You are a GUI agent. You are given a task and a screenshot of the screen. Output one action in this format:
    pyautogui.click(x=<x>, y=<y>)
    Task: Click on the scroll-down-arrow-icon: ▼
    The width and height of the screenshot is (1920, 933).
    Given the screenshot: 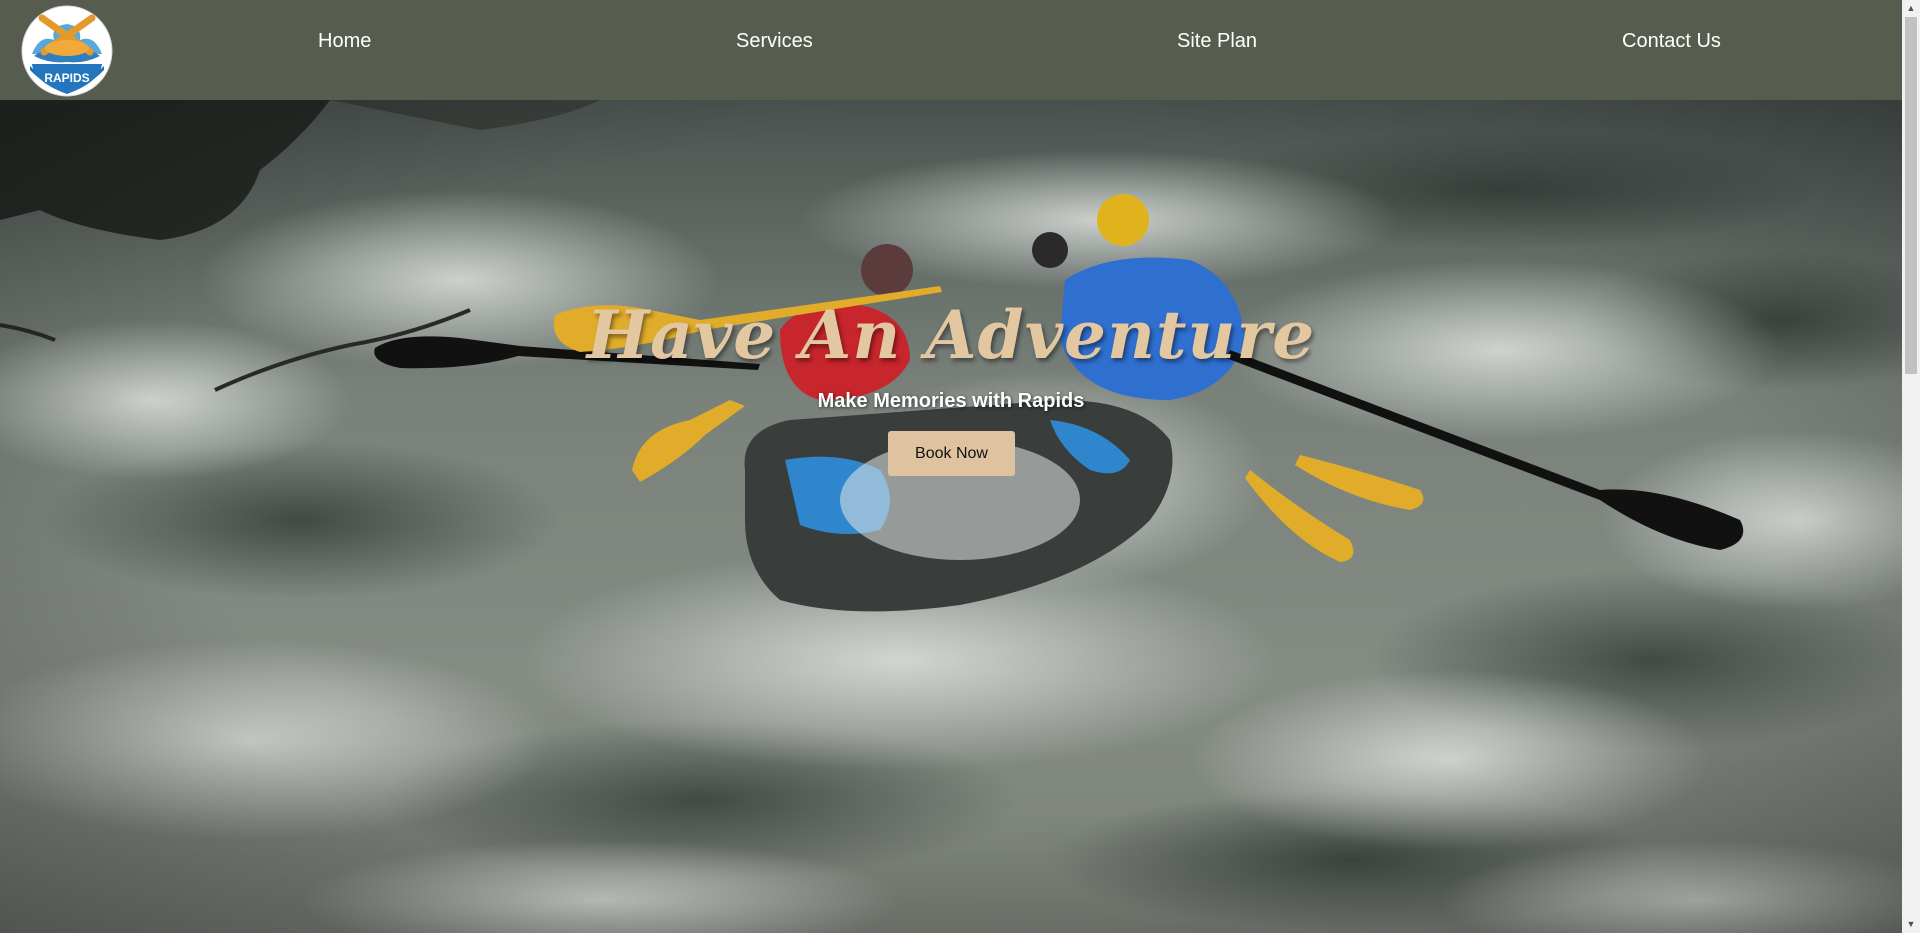 What is the action you would take?
    pyautogui.click(x=1911, y=924)
    